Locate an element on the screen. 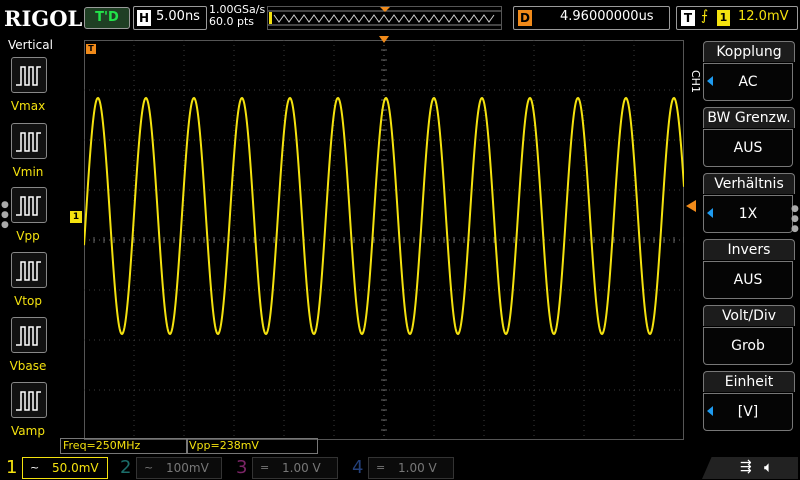 The image size is (800, 480). ch1-offset-marker: 1 is located at coordinates (76, 217).